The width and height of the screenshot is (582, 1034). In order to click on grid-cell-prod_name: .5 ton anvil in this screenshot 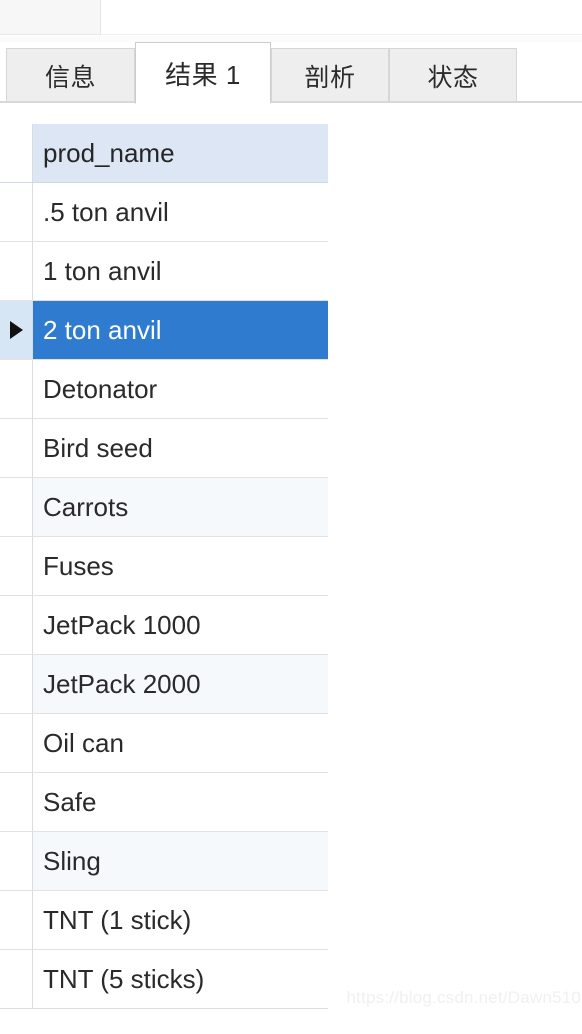, I will do `click(180, 212)`.